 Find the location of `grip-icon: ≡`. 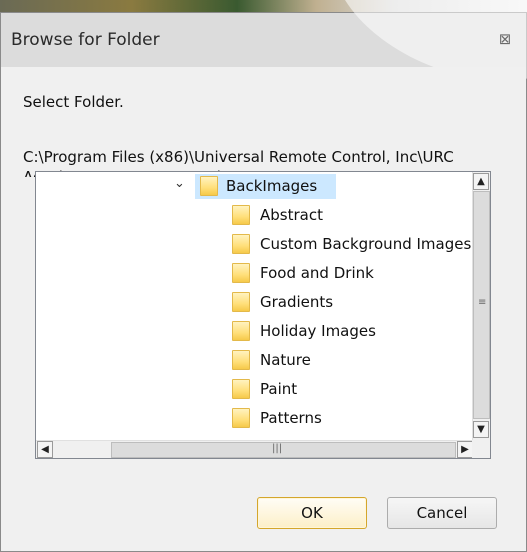

grip-icon: ≡ is located at coordinates (482, 302).